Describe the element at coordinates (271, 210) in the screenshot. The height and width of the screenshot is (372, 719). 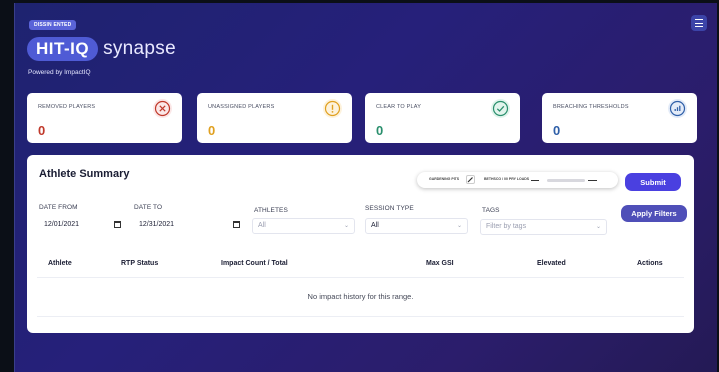
I see `athletes-label: ATHLETES` at that location.